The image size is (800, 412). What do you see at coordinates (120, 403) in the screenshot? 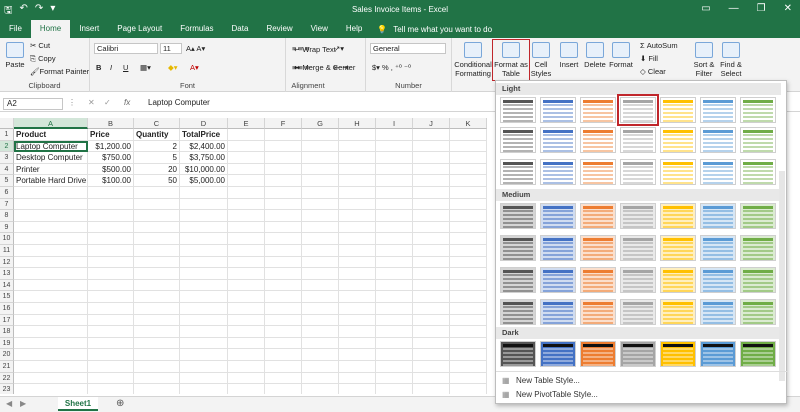
I see `add-sheet-icon: ⊕` at bounding box center [120, 403].